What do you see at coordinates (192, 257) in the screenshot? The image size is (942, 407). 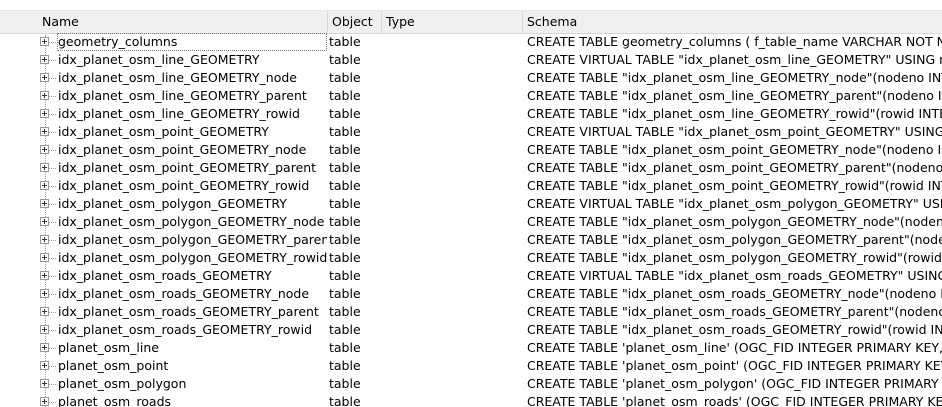 I see `table-name: idx_planet_osm_polygon_GEOMETRY_rowid` at bounding box center [192, 257].